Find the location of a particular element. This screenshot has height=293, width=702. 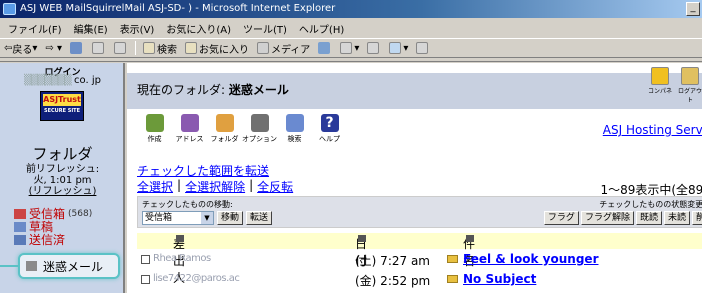

minimize-button: _ is located at coordinates (693, 9).